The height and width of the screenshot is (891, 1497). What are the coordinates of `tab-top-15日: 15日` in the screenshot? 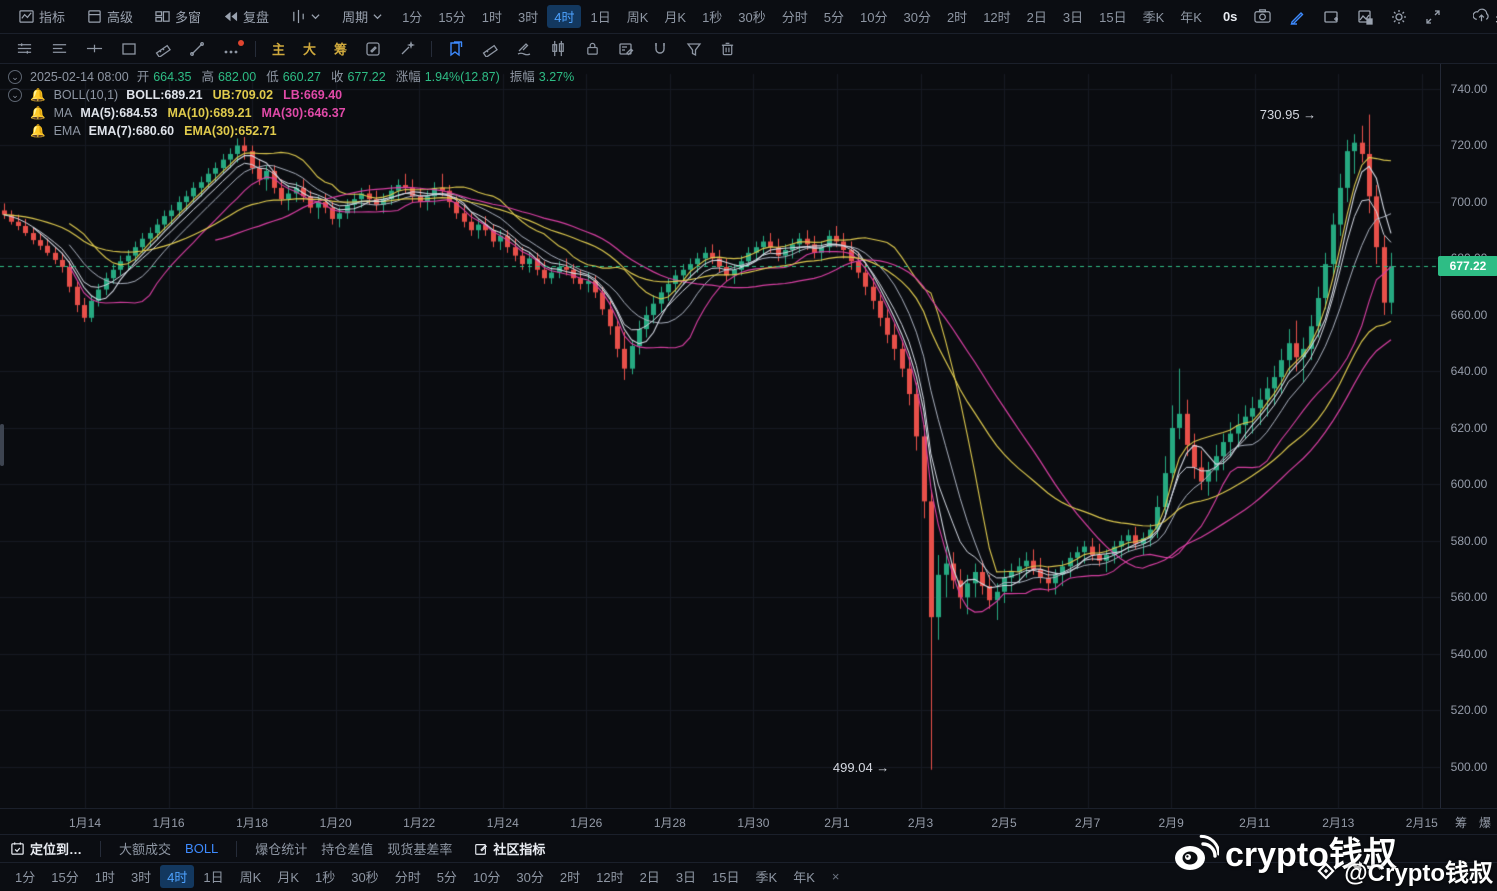 It's located at (1112, 16).